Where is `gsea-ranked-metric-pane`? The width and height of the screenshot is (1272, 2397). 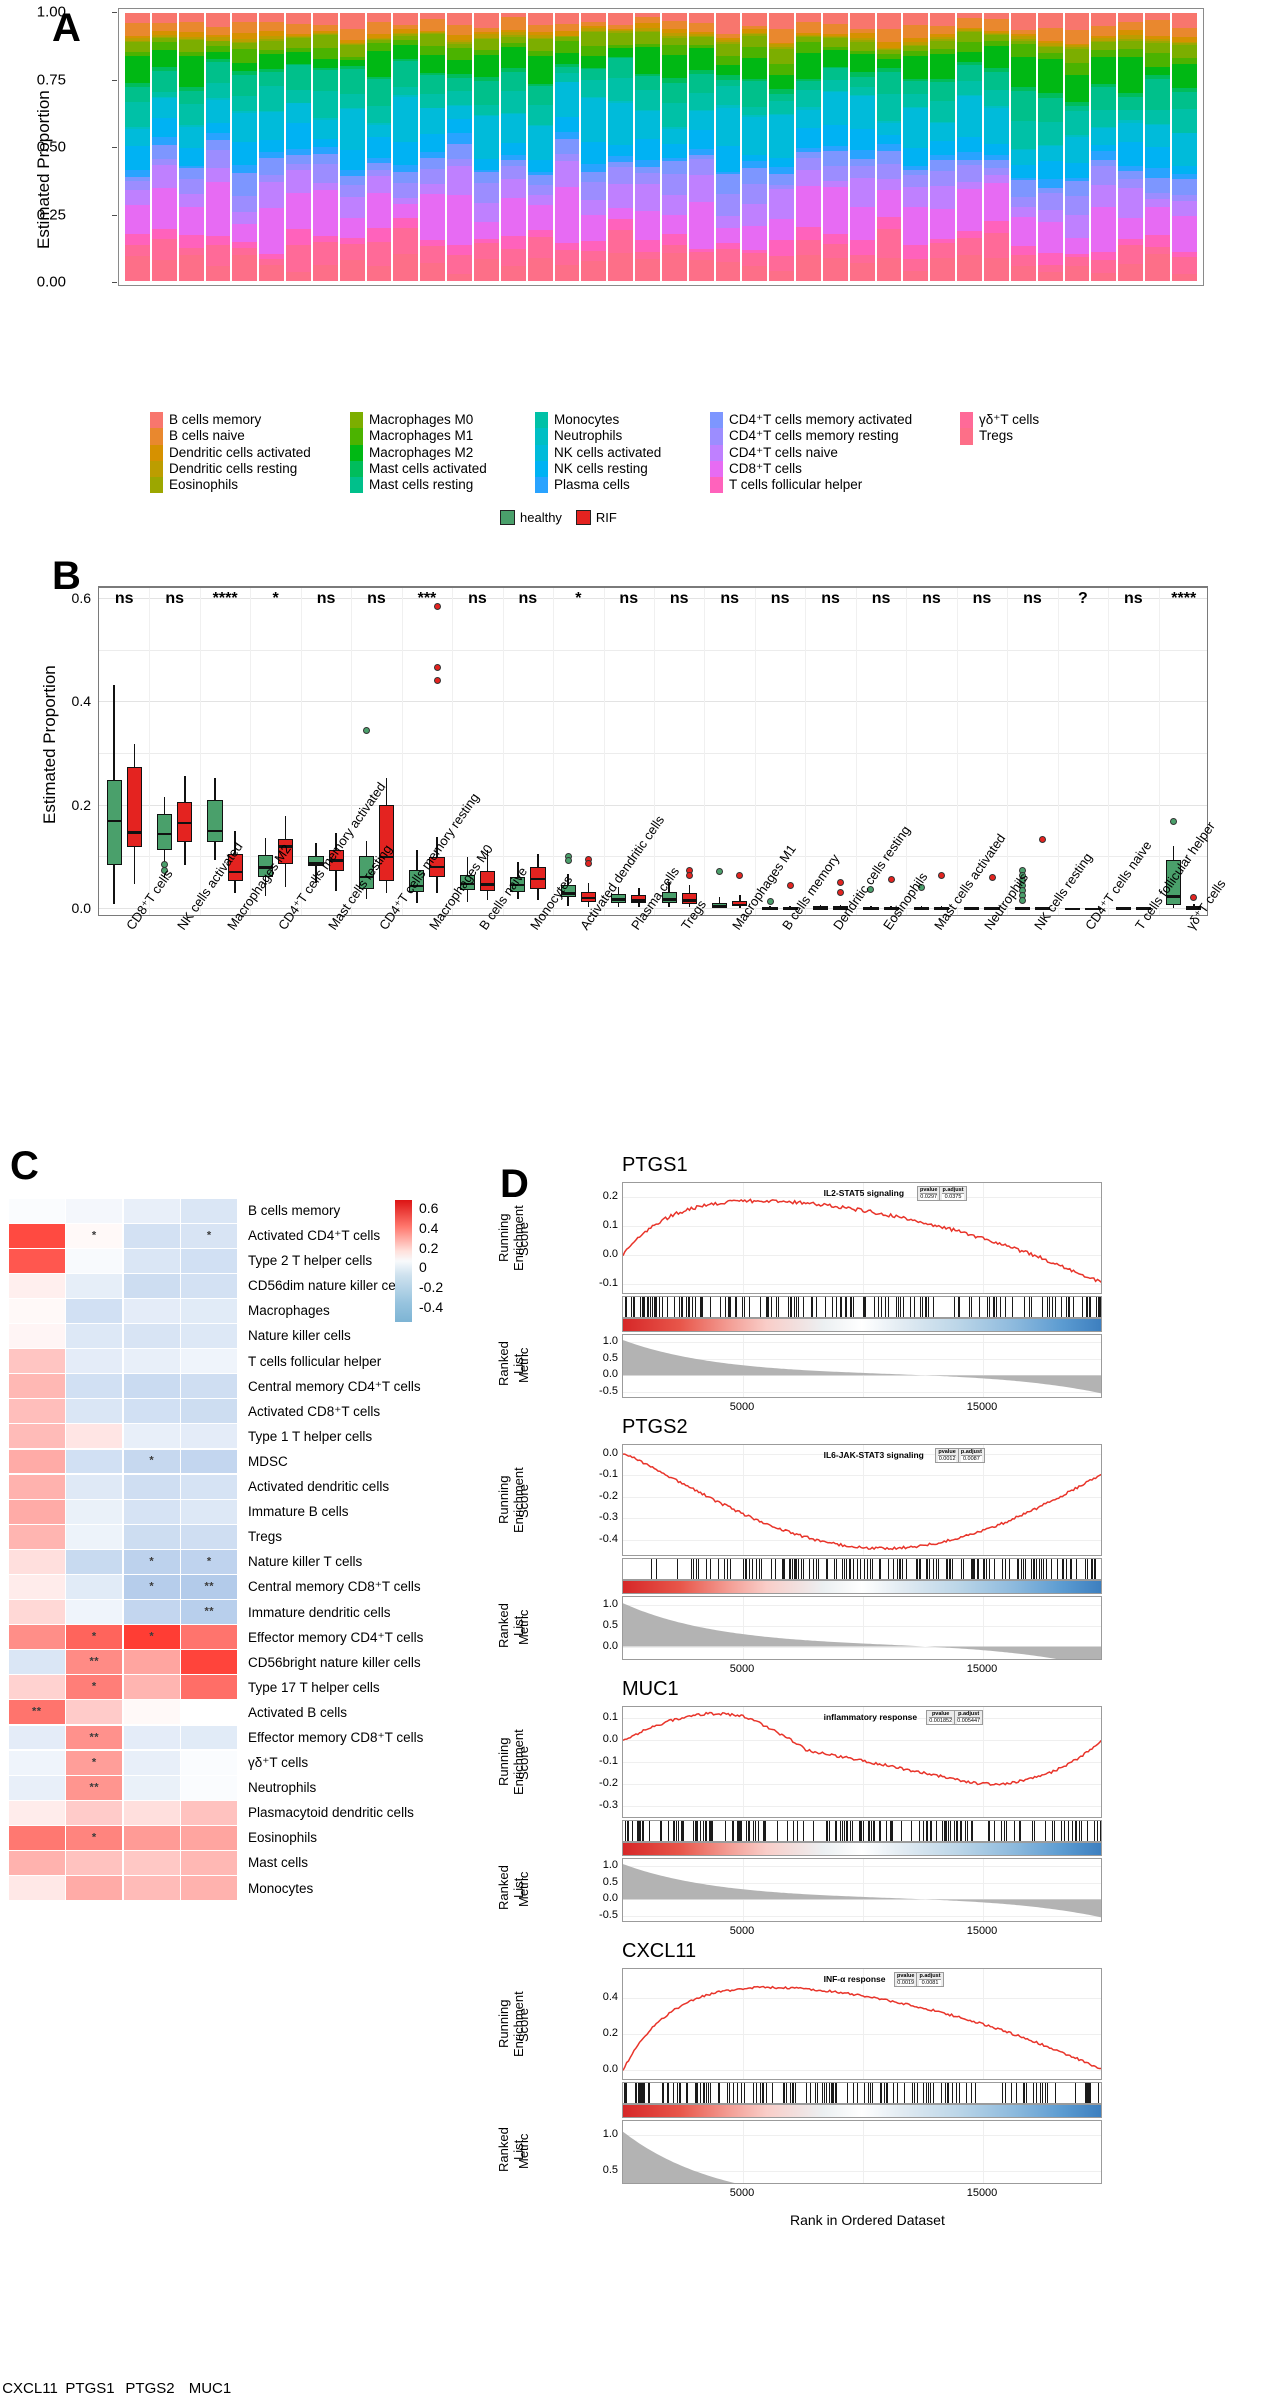 gsea-ranked-metric-pane is located at coordinates (862, 2152).